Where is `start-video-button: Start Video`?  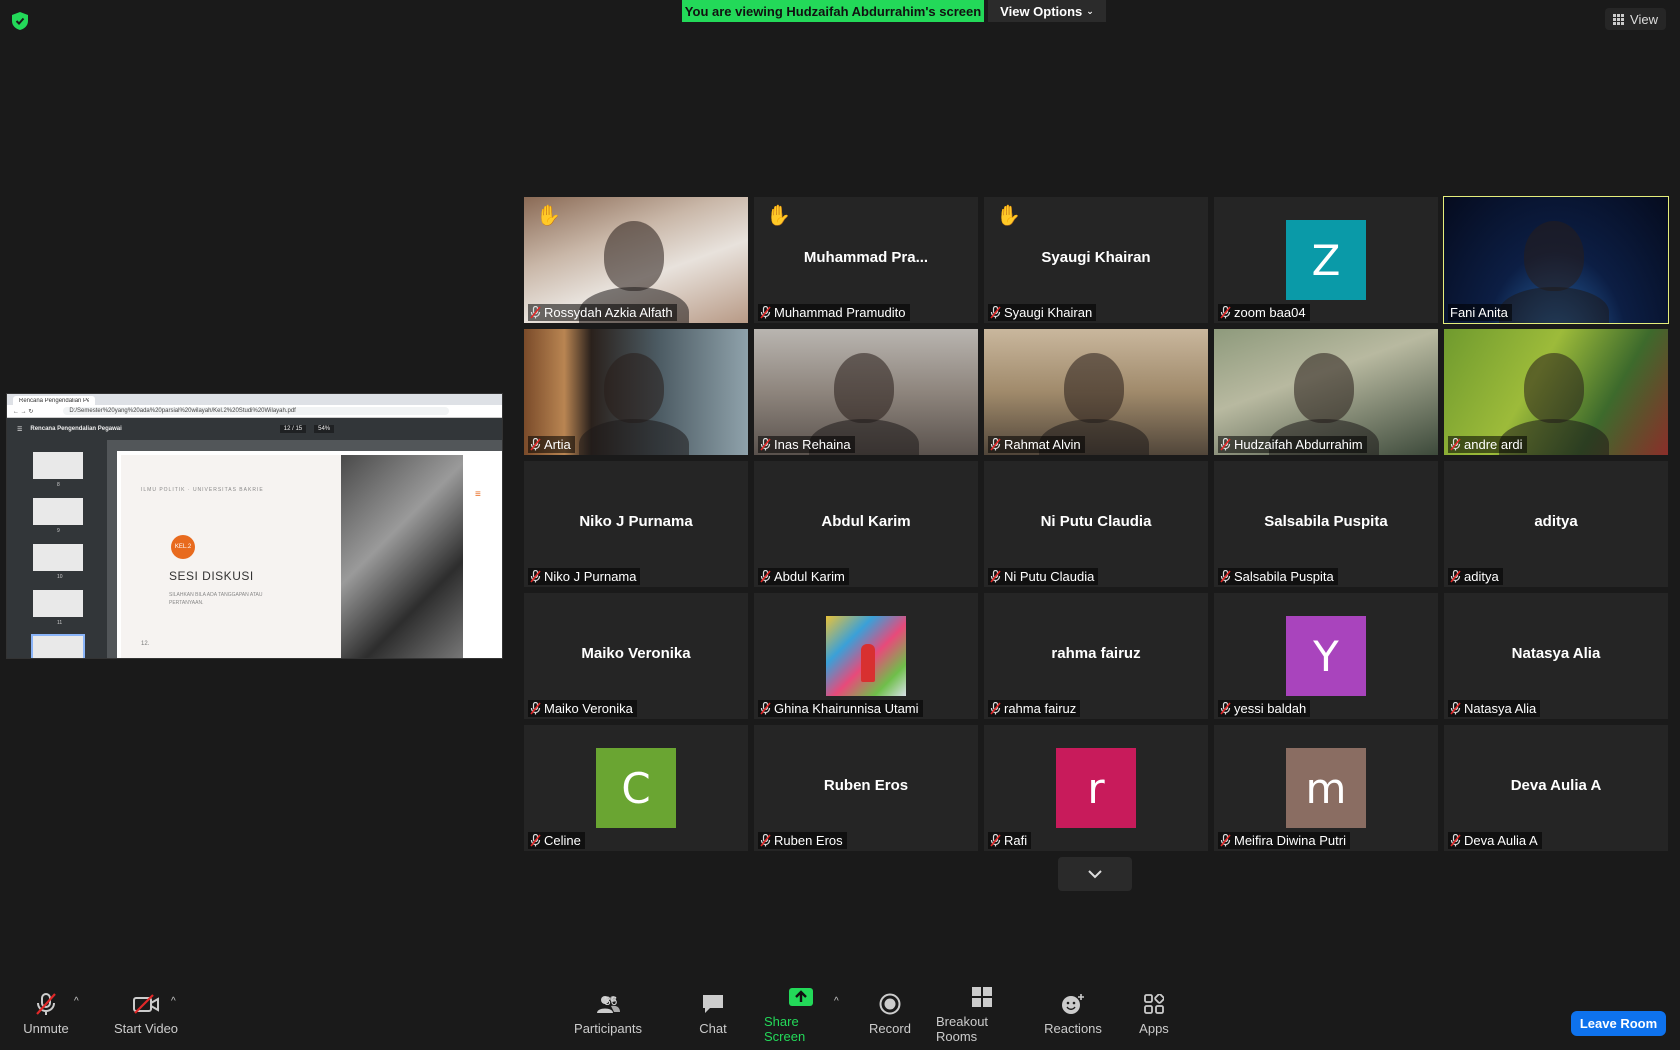
start-video-button: Start Video is located at coordinates (146, 1014).